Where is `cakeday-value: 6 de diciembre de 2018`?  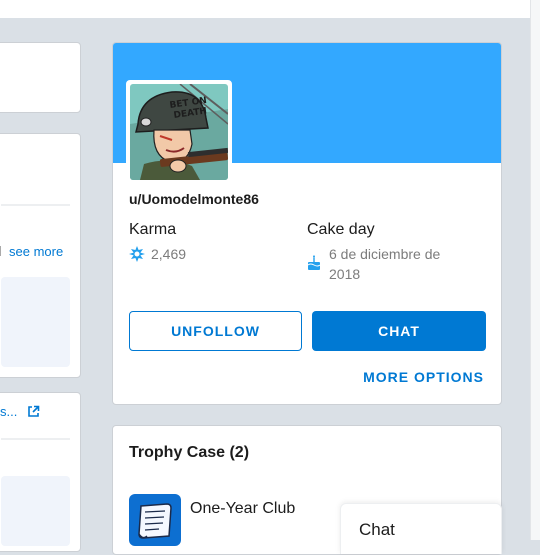
cakeday-value: 6 de diciembre de 2018 is located at coordinates (385, 264).